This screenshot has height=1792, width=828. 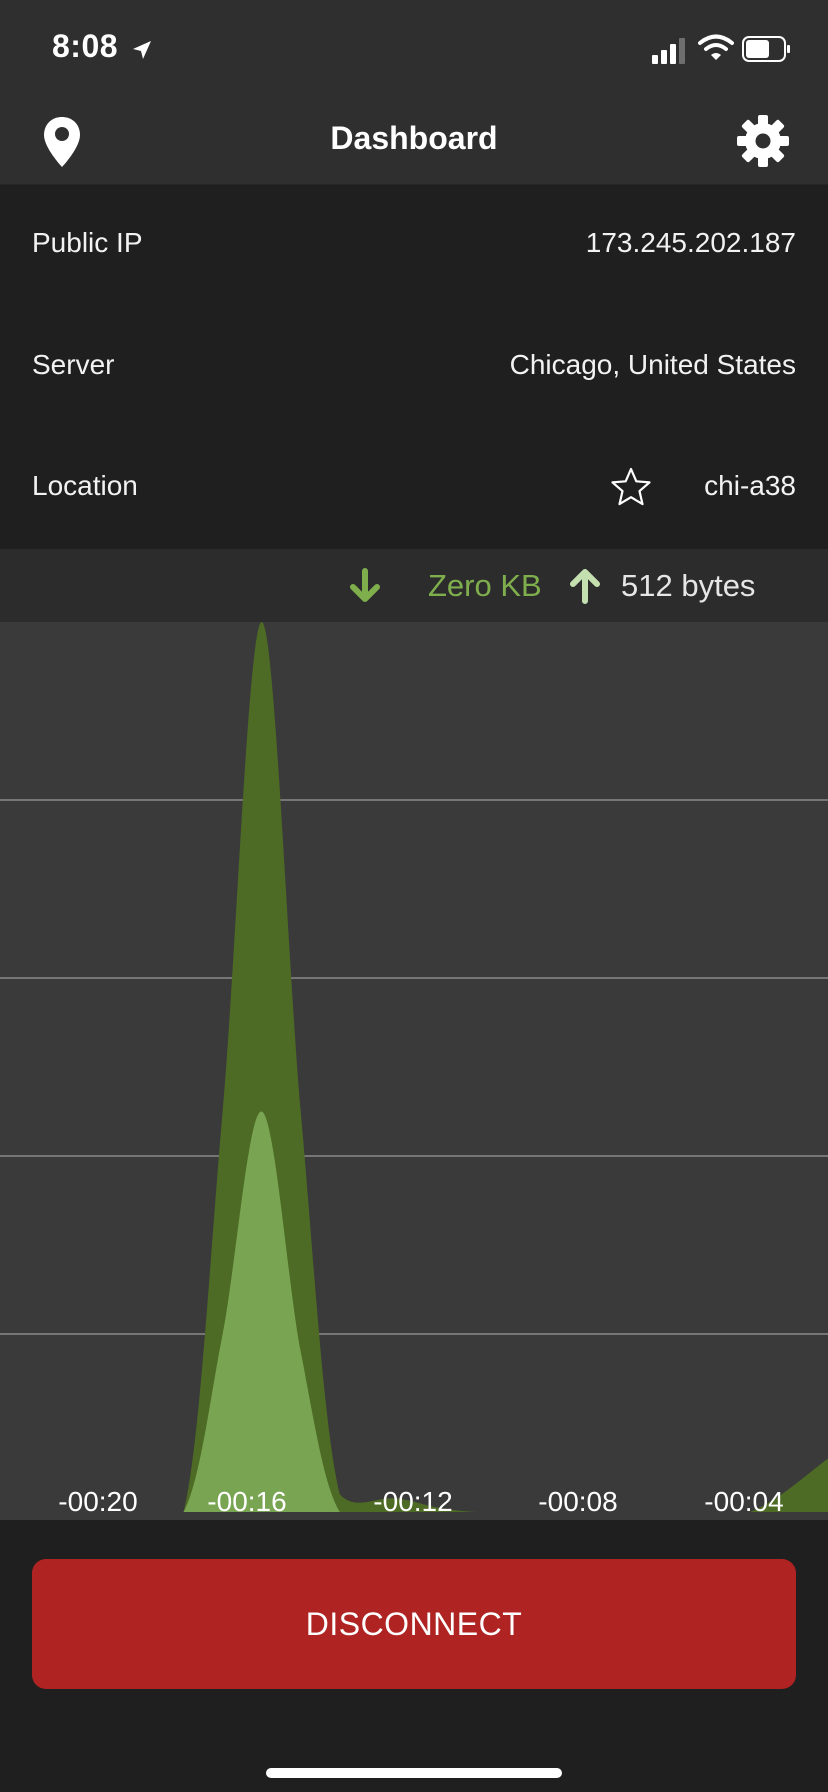 What do you see at coordinates (652, 364) in the screenshot?
I see `server-value: Chicago, United States` at bounding box center [652, 364].